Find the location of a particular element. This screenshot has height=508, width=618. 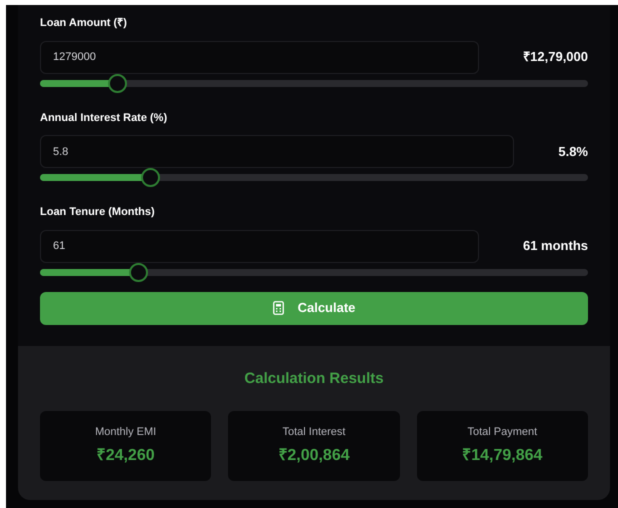

result-label: Monthly EMI is located at coordinates (125, 432).